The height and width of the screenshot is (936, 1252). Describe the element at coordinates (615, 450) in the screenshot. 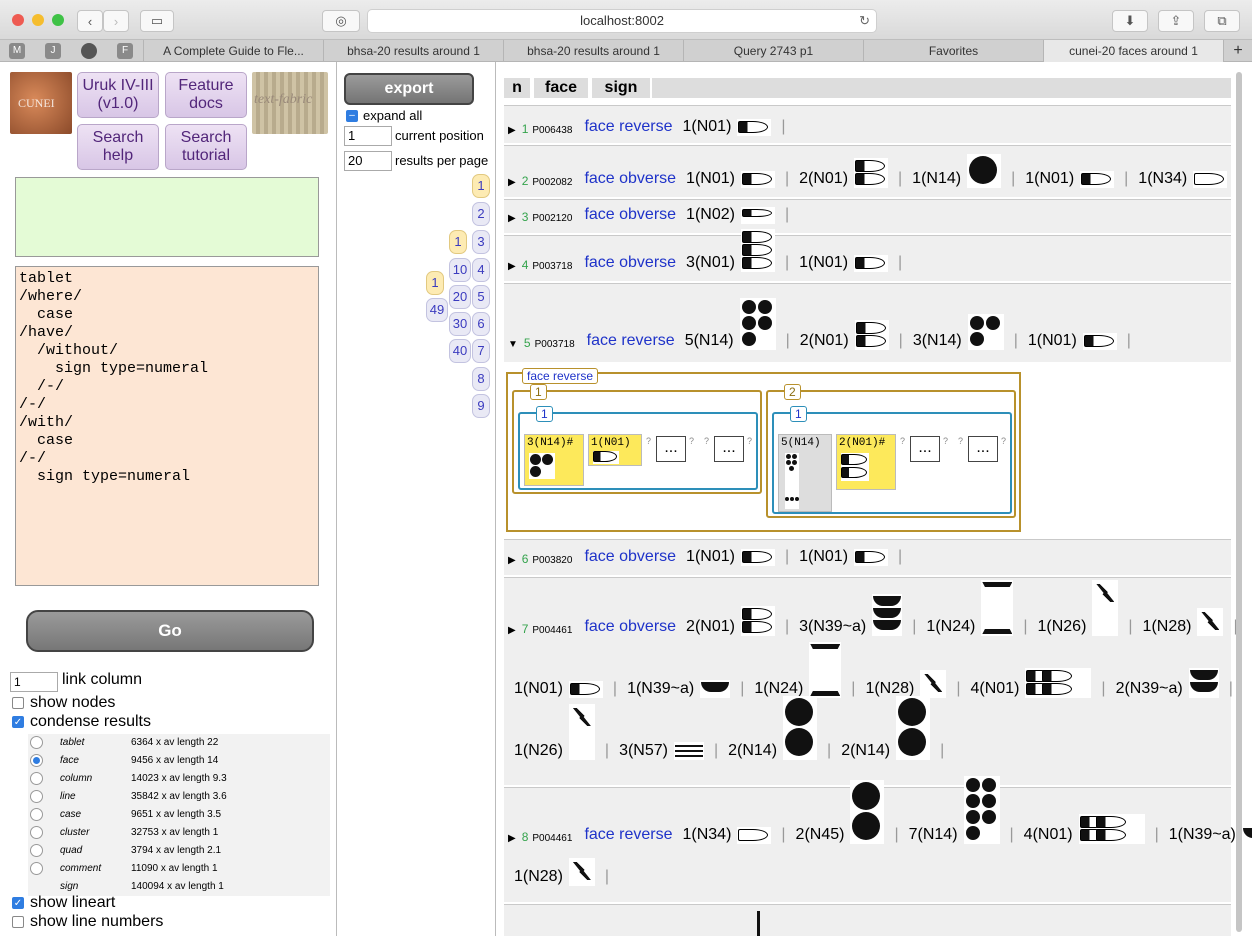

I see `sign-cell-1n01: 1(N01)` at that location.